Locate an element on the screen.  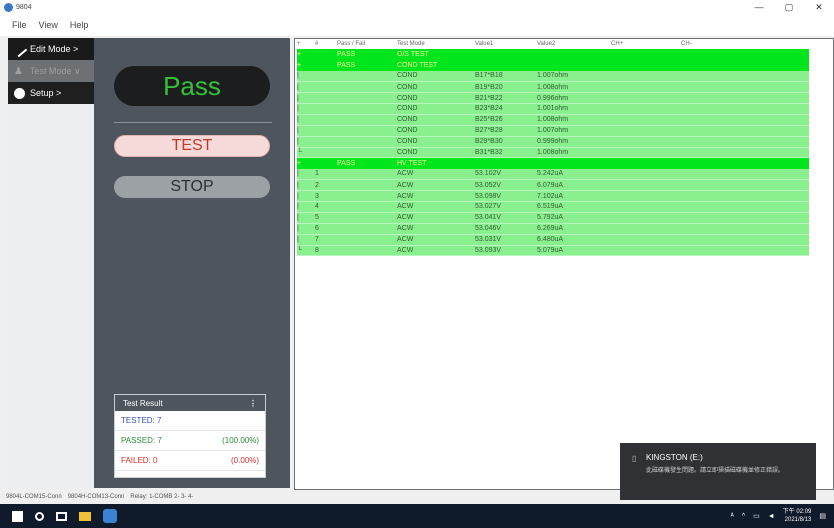
pencil-icon is located at coordinates (19, 49).